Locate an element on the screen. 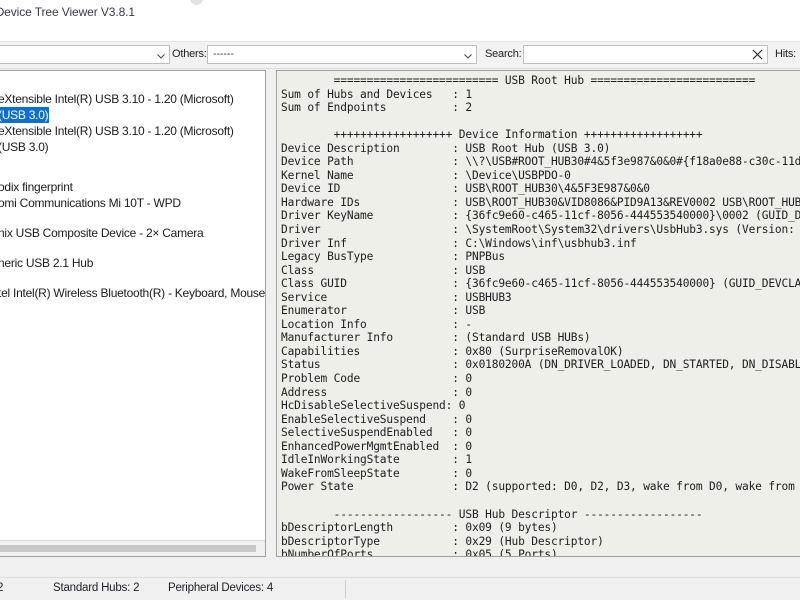 The image size is (800, 600). tree-item: neric USB 2.1 Hub is located at coordinates (47, 263).